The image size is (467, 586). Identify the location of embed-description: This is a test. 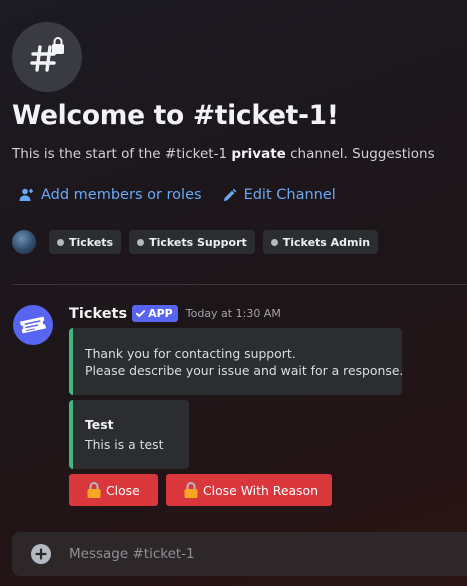
(124, 444).